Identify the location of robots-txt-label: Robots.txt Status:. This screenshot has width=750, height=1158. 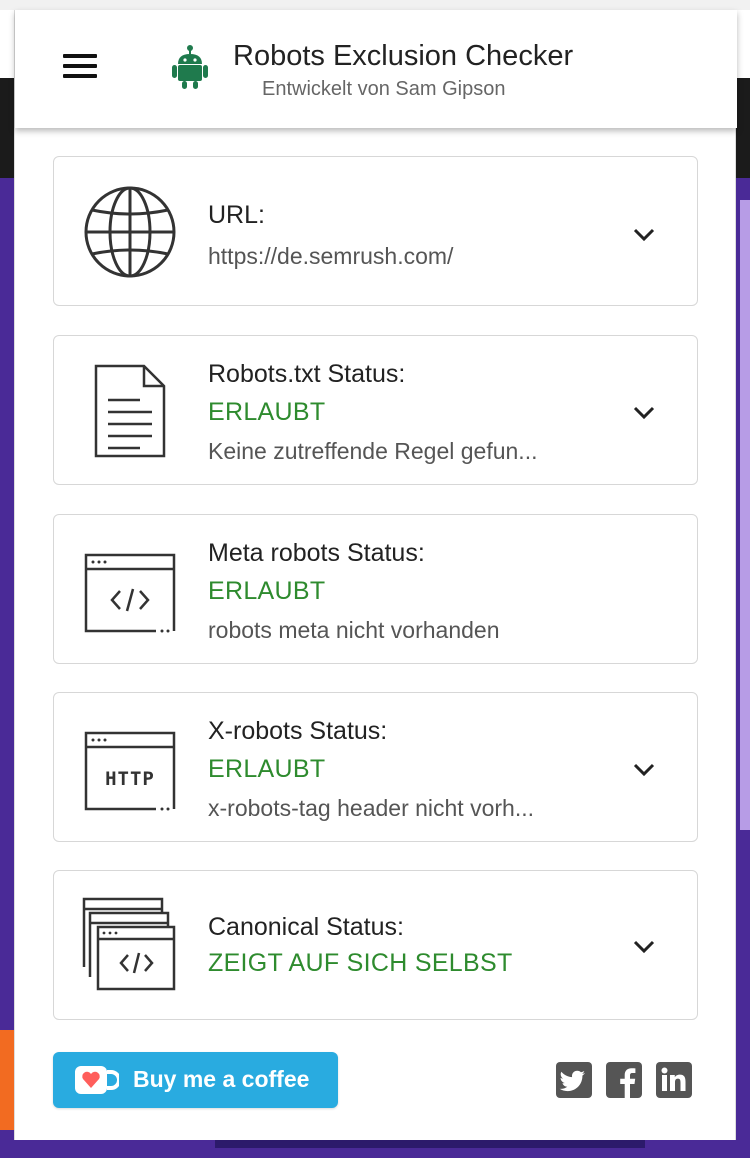
(307, 374).